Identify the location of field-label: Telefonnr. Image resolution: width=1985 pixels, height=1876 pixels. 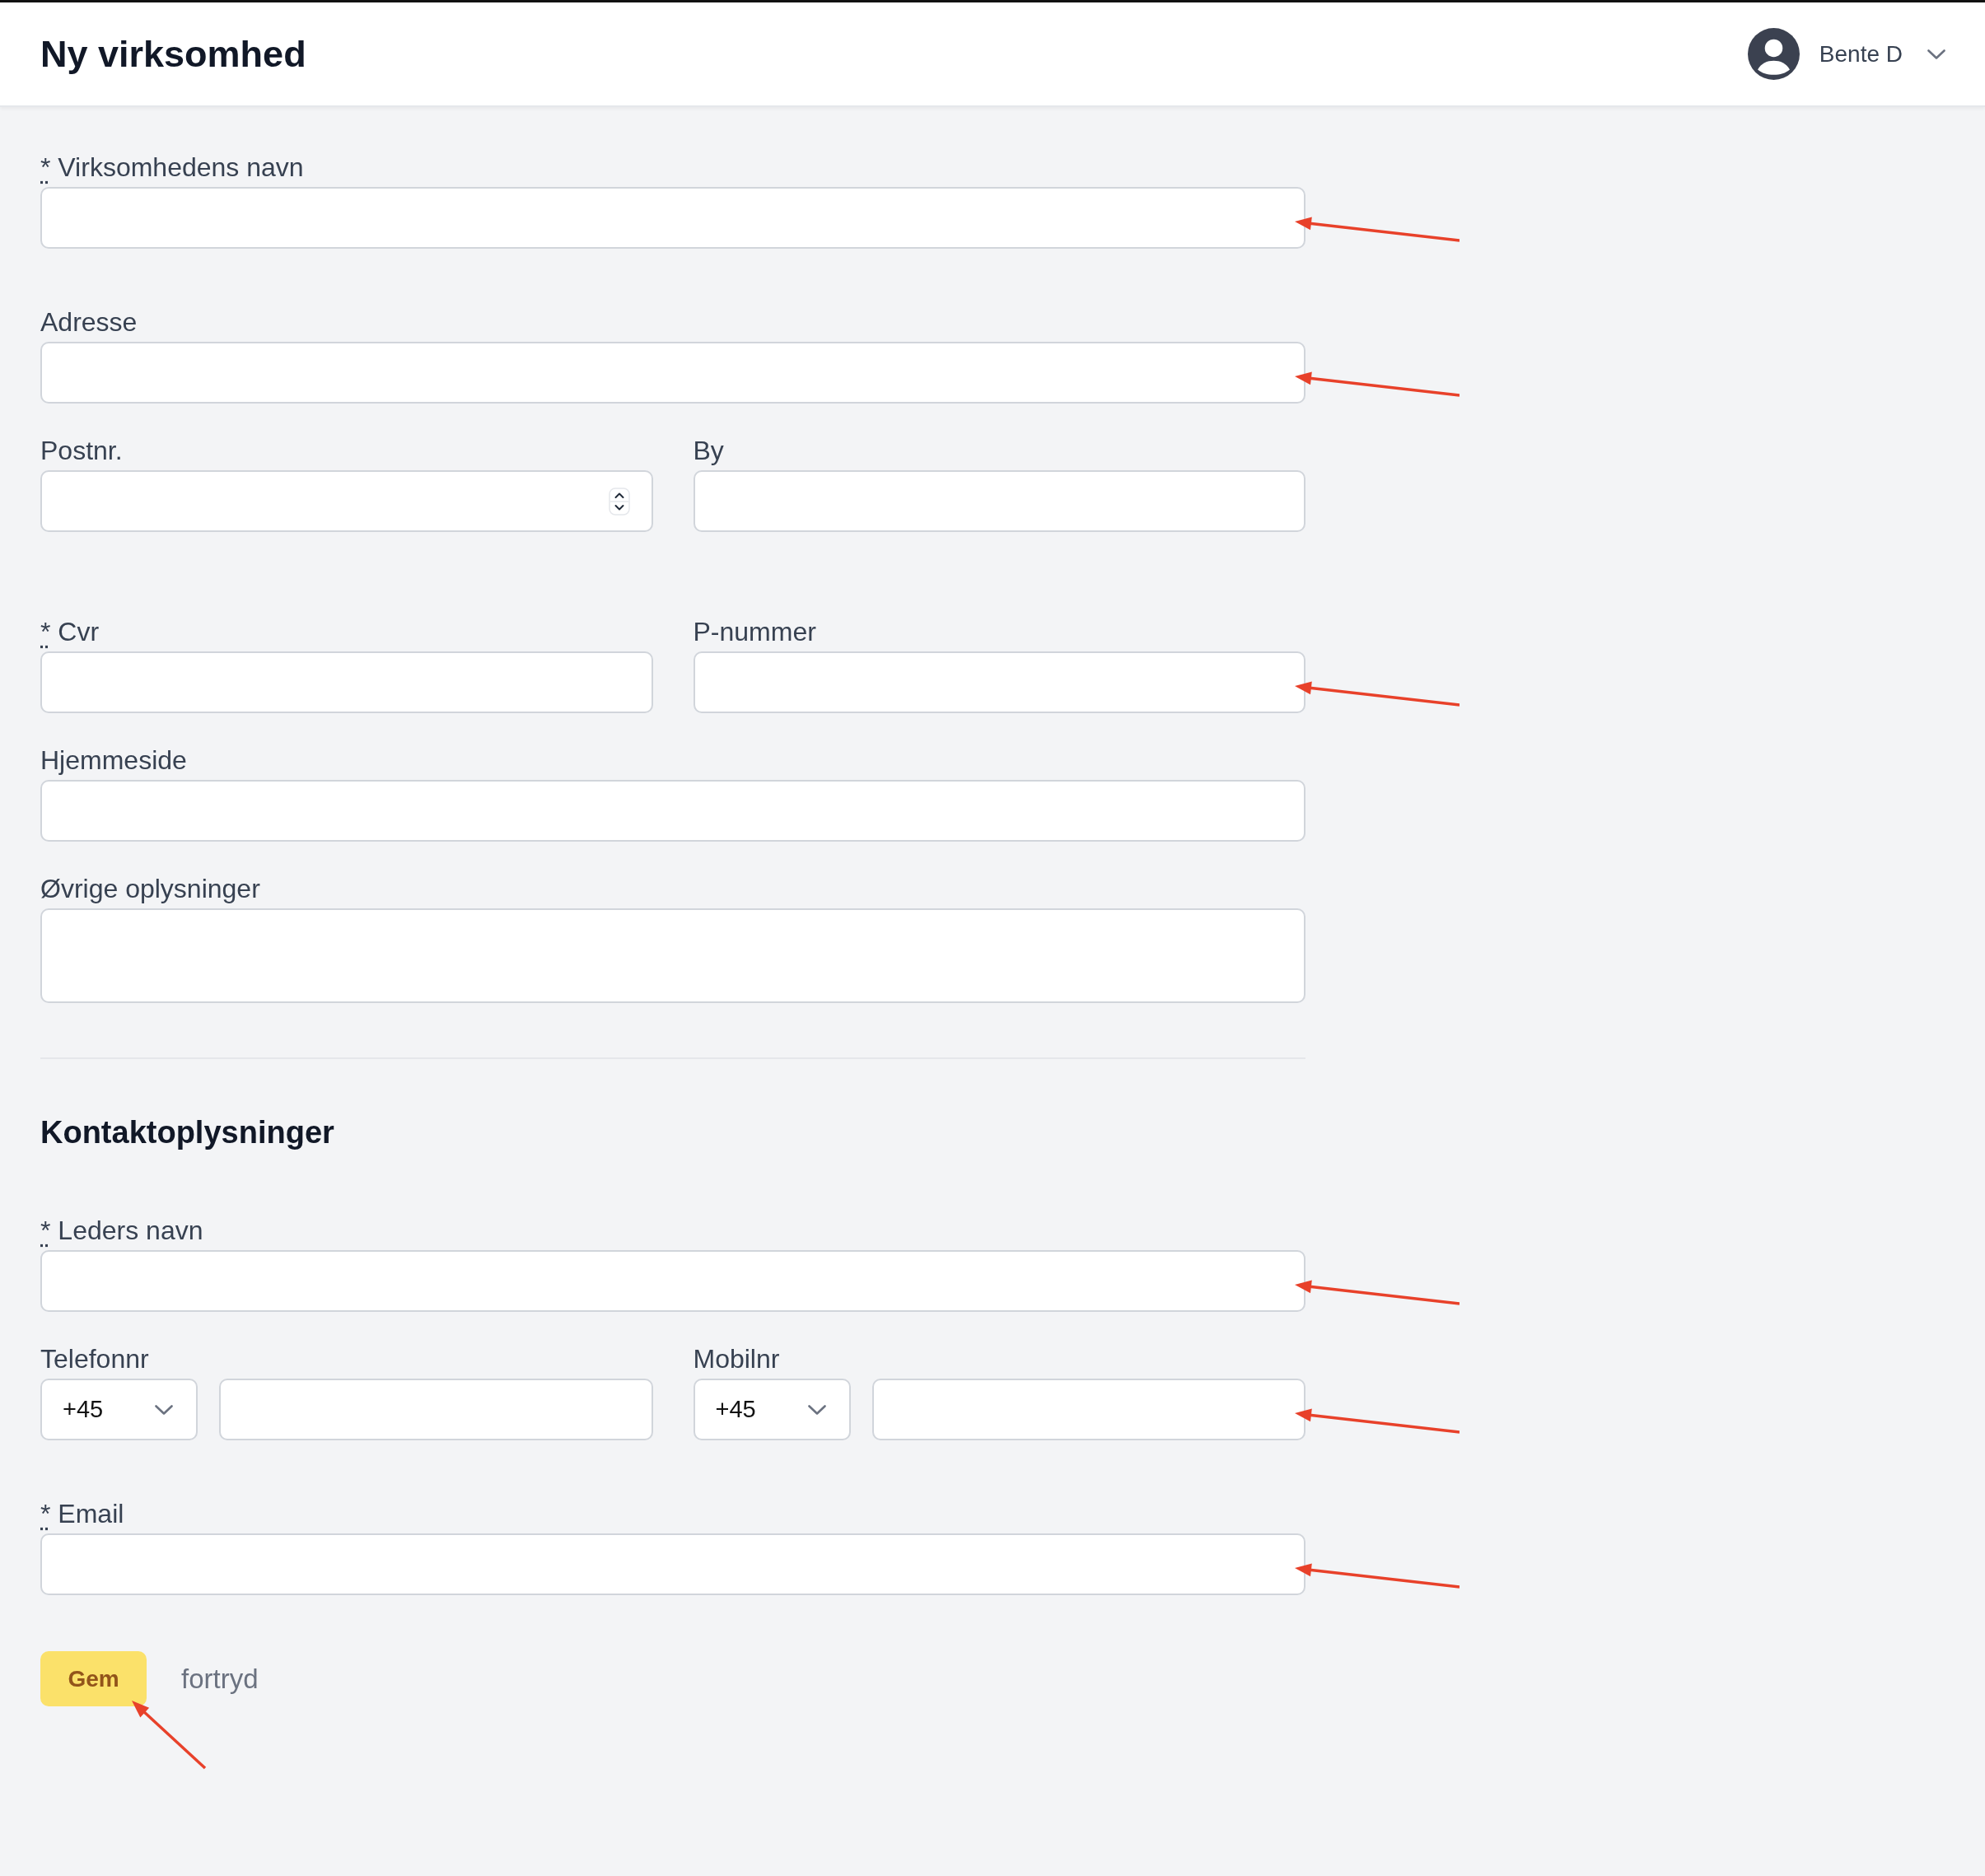
(94, 1358).